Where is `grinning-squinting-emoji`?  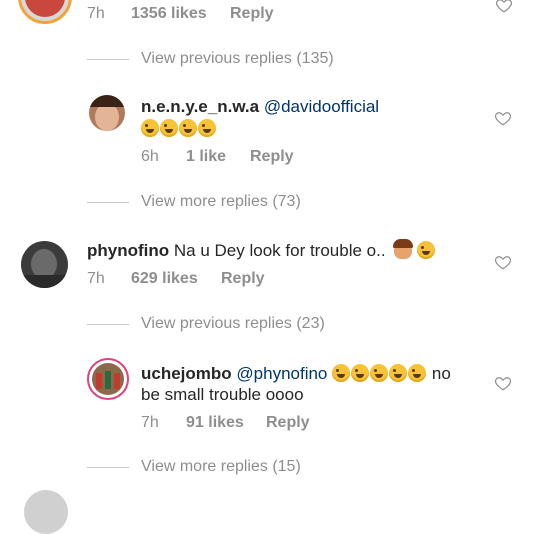
grinning-squinting-emoji is located at coordinates (426, 250).